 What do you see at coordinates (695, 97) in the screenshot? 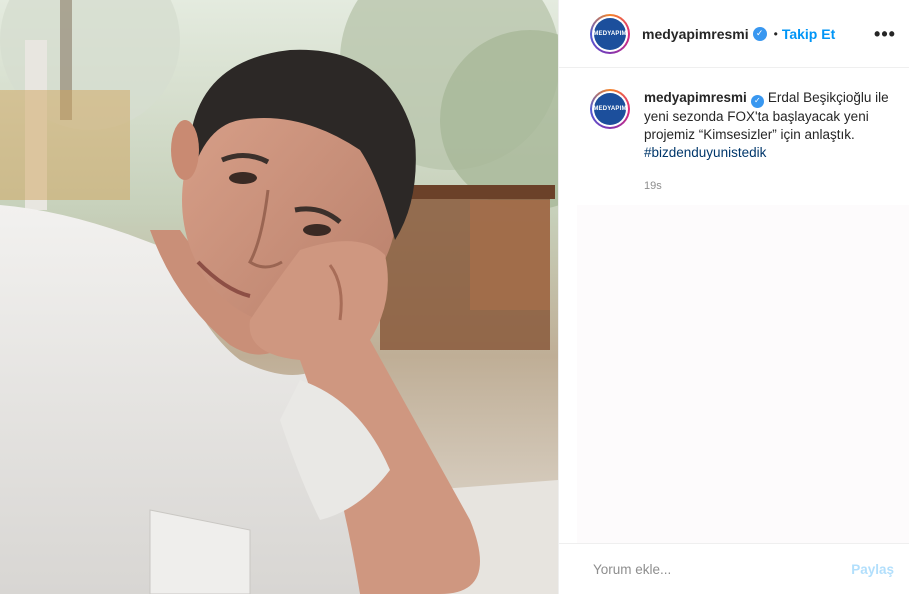
I see `caption-username: medyapimresmi` at bounding box center [695, 97].